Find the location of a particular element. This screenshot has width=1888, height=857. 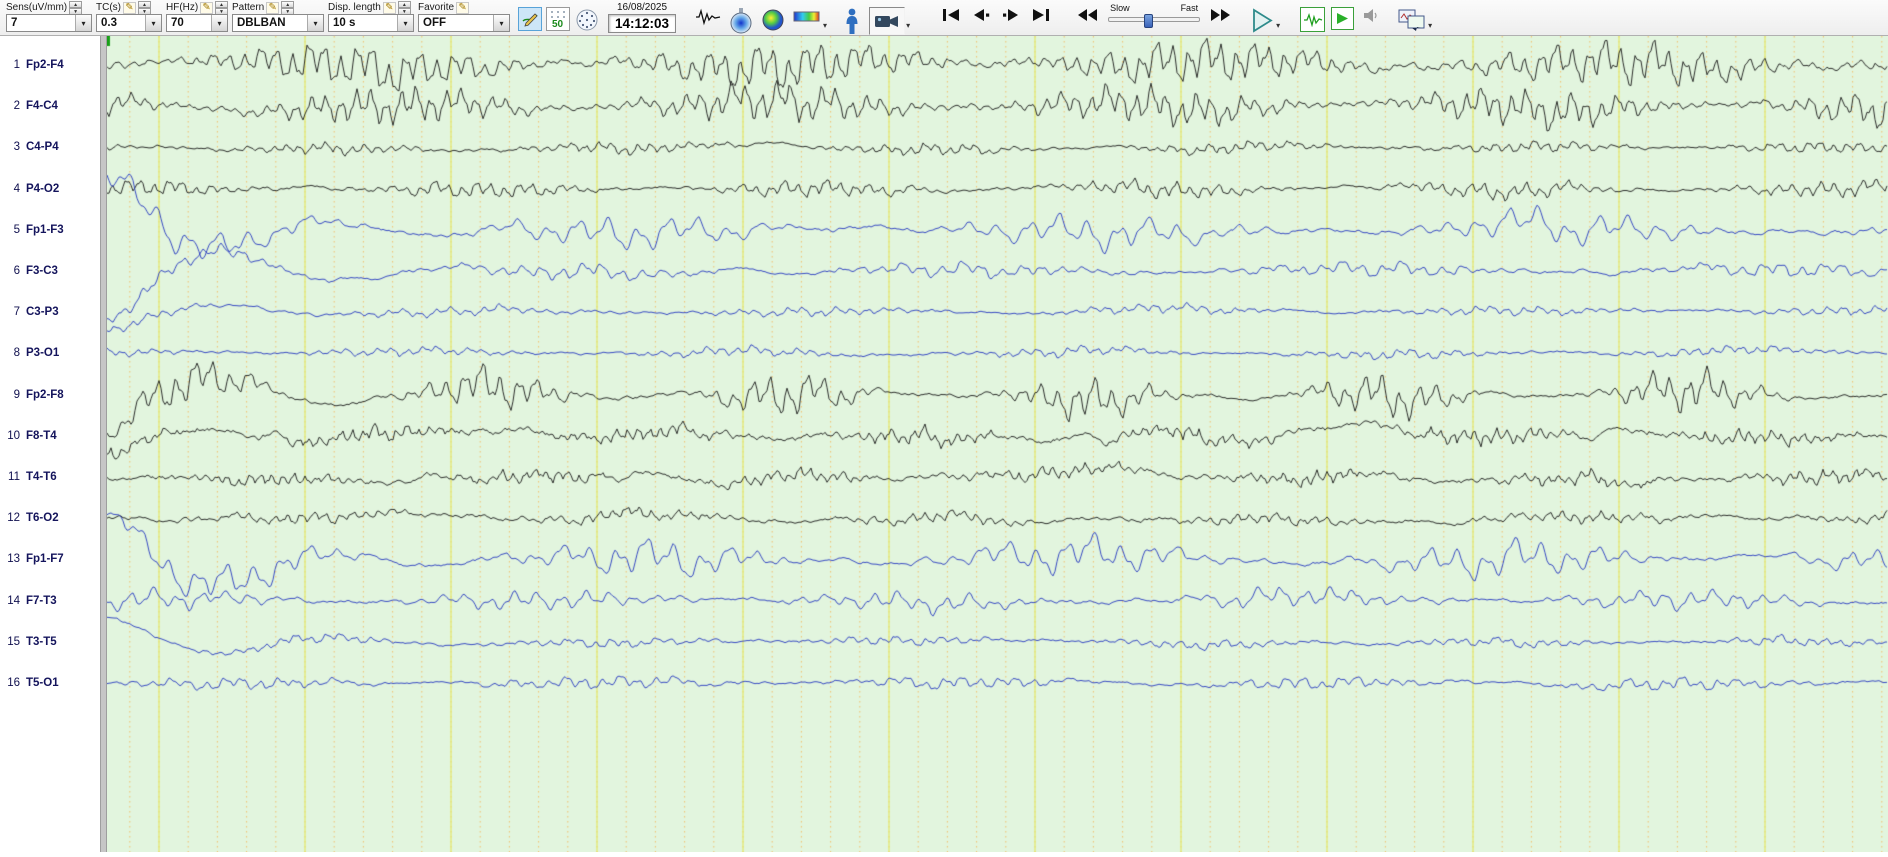

channel-number: 16 is located at coordinates (13, 683).